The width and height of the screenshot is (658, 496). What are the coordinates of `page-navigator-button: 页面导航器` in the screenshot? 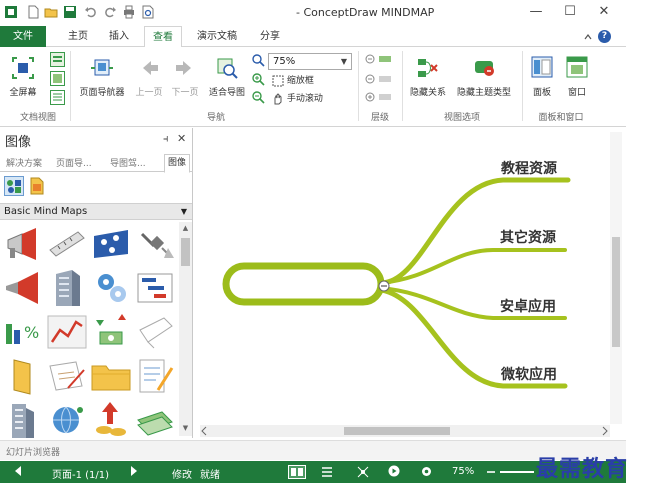 It's located at (102, 77).